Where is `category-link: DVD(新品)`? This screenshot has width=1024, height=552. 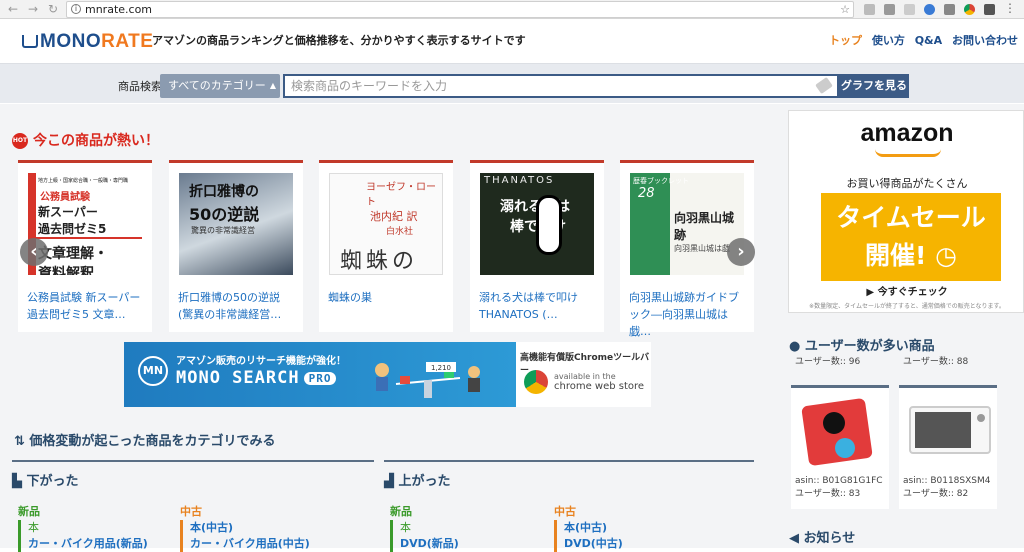
category-link: DVD(新品) is located at coordinates (429, 544).